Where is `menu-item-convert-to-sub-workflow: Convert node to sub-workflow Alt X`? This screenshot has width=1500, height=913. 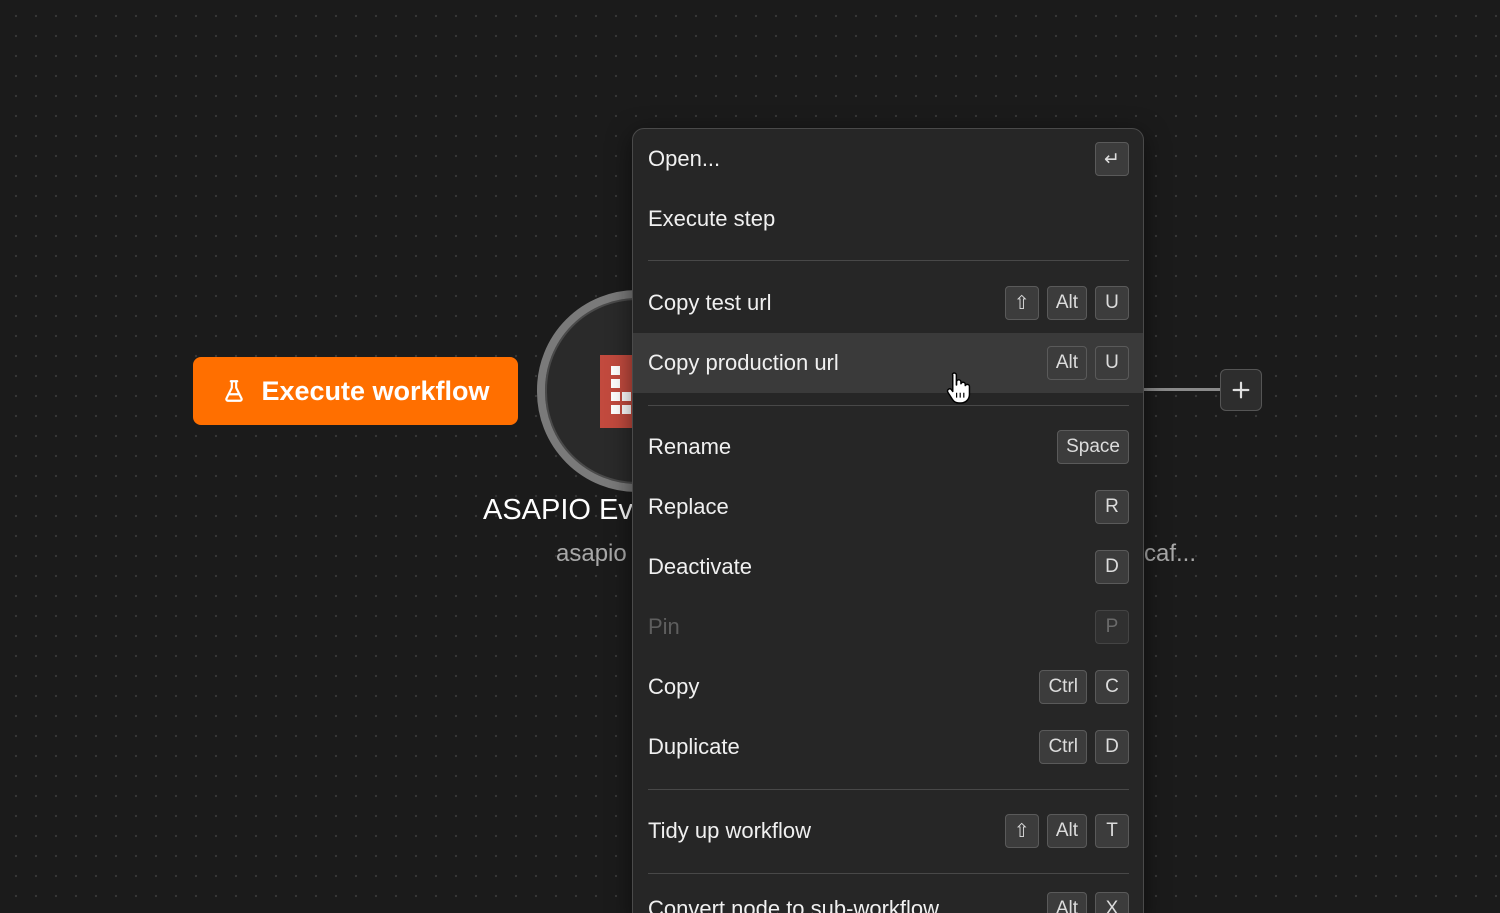
menu-item-convert-to-sub-workflow: Convert node to sub-workflow Alt X is located at coordinates (888, 896).